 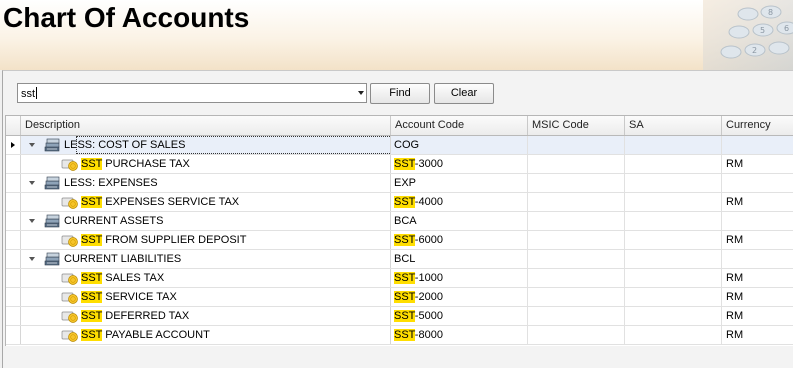 What do you see at coordinates (206, 183) in the screenshot?
I see `description-cell: LESS: EXPENSES` at bounding box center [206, 183].